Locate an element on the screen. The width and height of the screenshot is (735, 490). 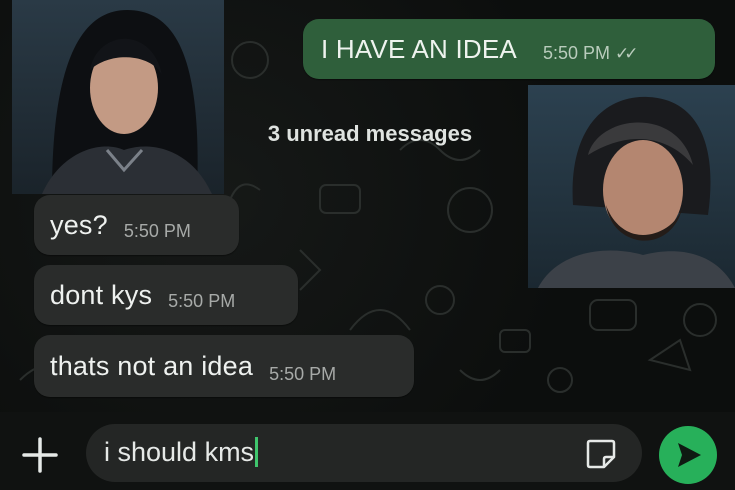
text-caret is located at coordinates (257, 452).